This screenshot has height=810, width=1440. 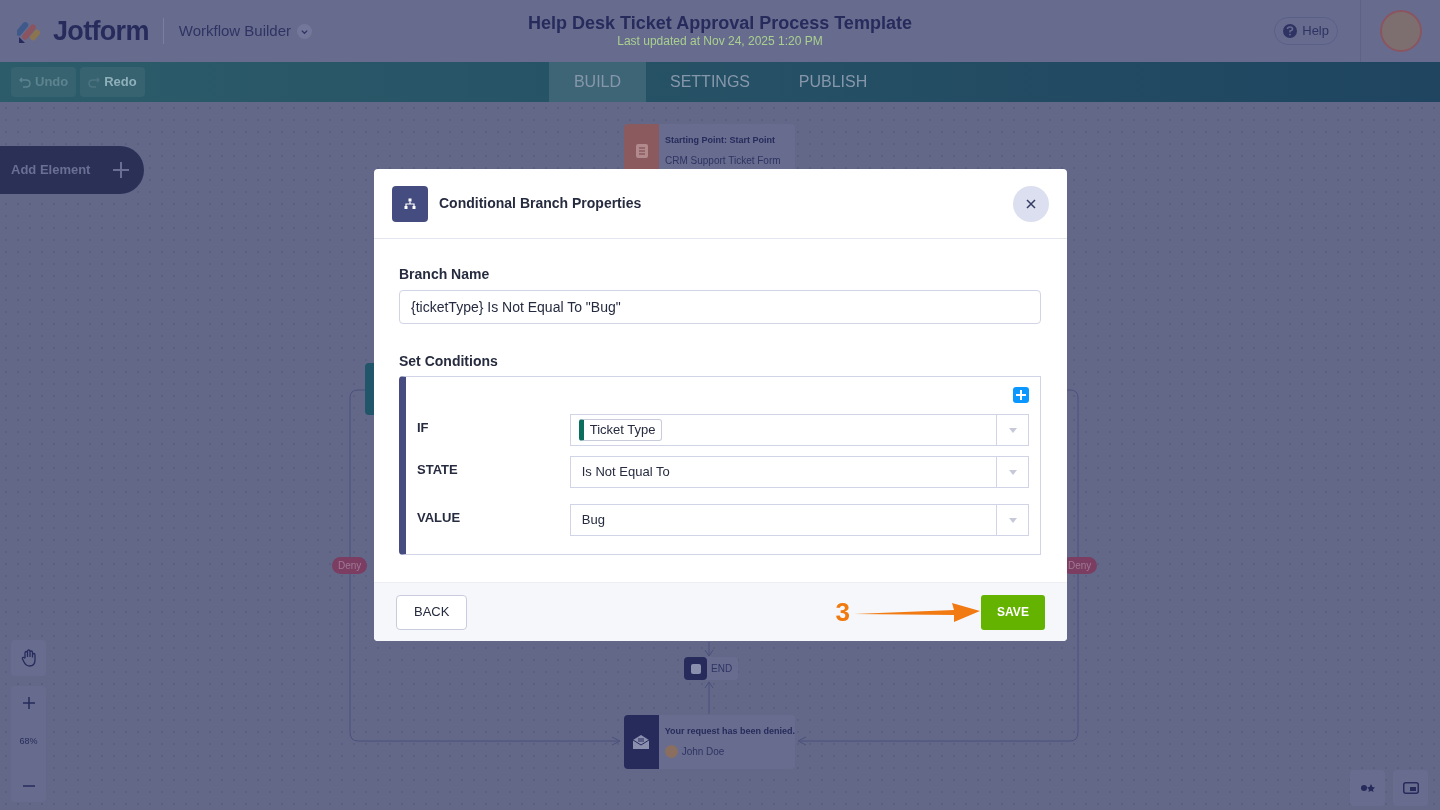 I want to click on condition-dropdown: Is Not Equal To, so click(x=799, y=472).